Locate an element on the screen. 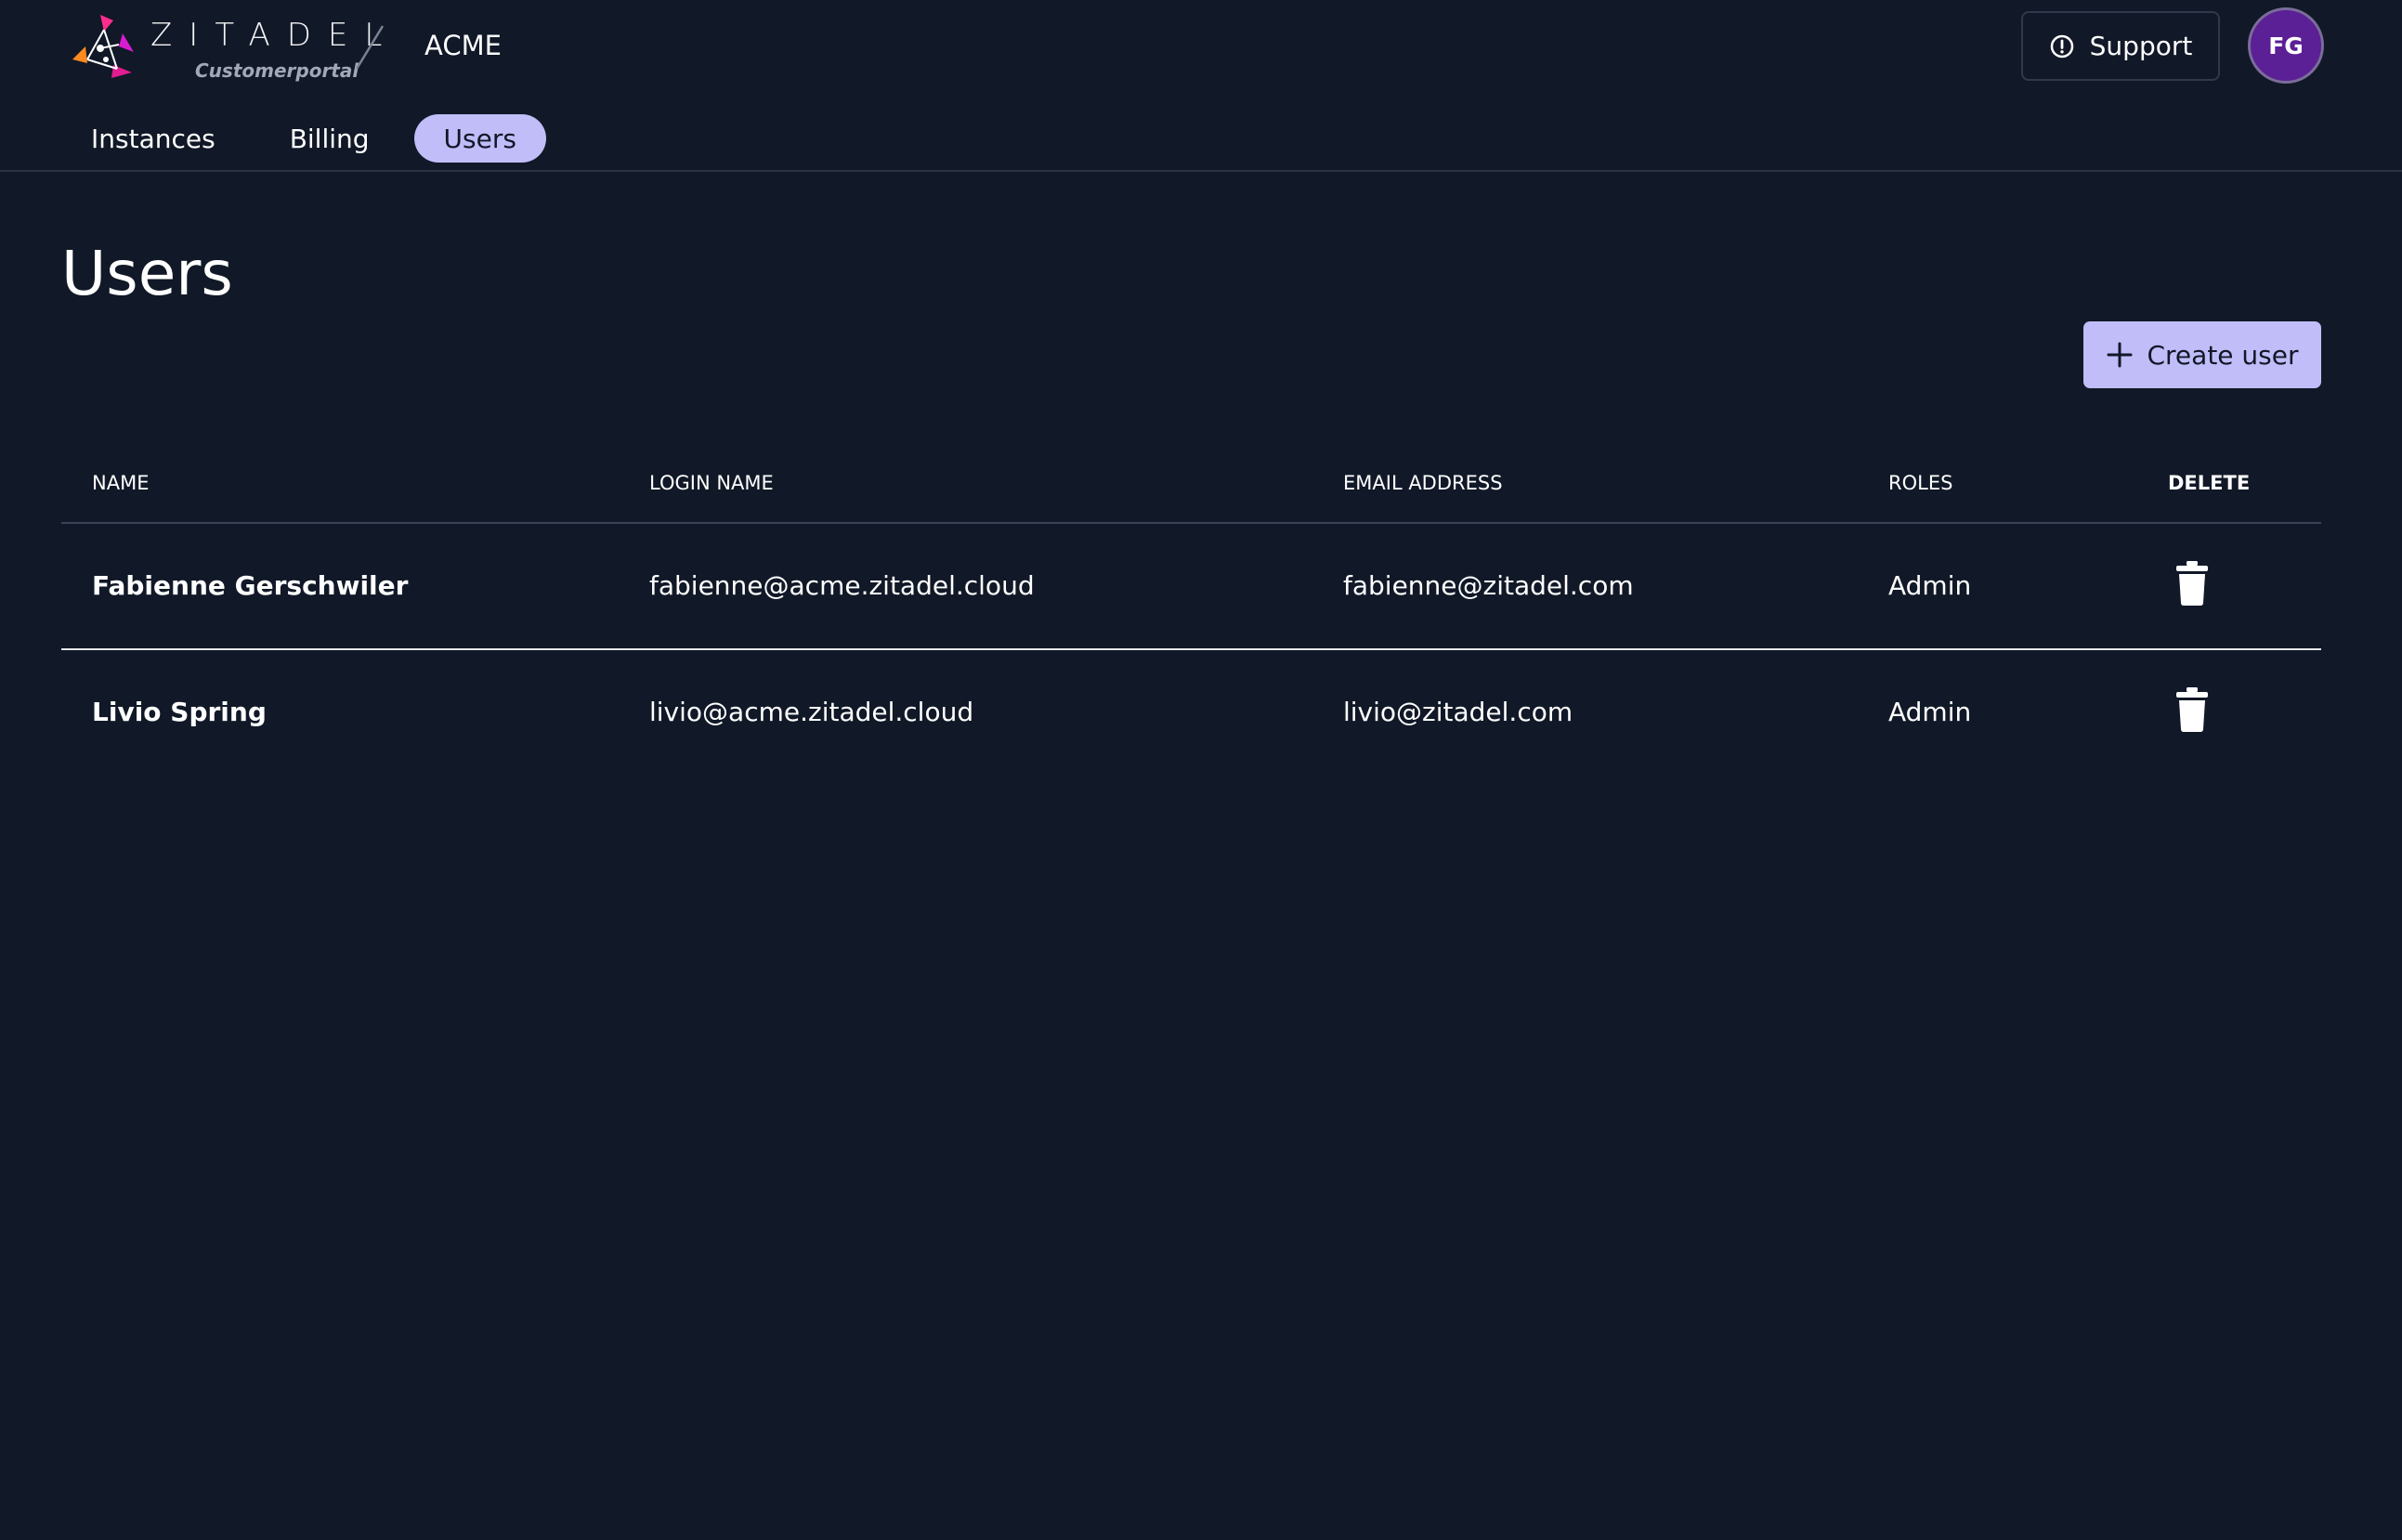 Image resolution: width=2402 pixels, height=1540 pixels. user-email: fabienne@zitadel.com is located at coordinates (1488, 585).